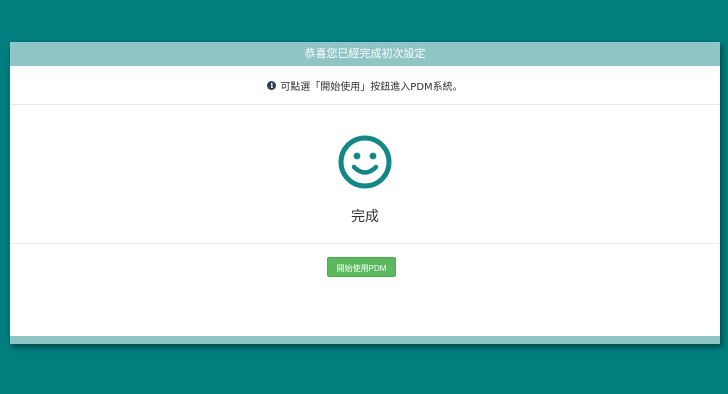 This screenshot has height=394, width=728. I want to click on status-illustration, so click(365, 162).